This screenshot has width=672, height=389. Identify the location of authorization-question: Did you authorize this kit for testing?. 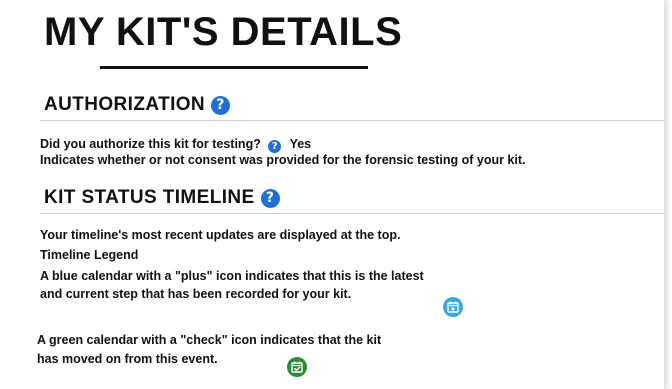
(150, 144).